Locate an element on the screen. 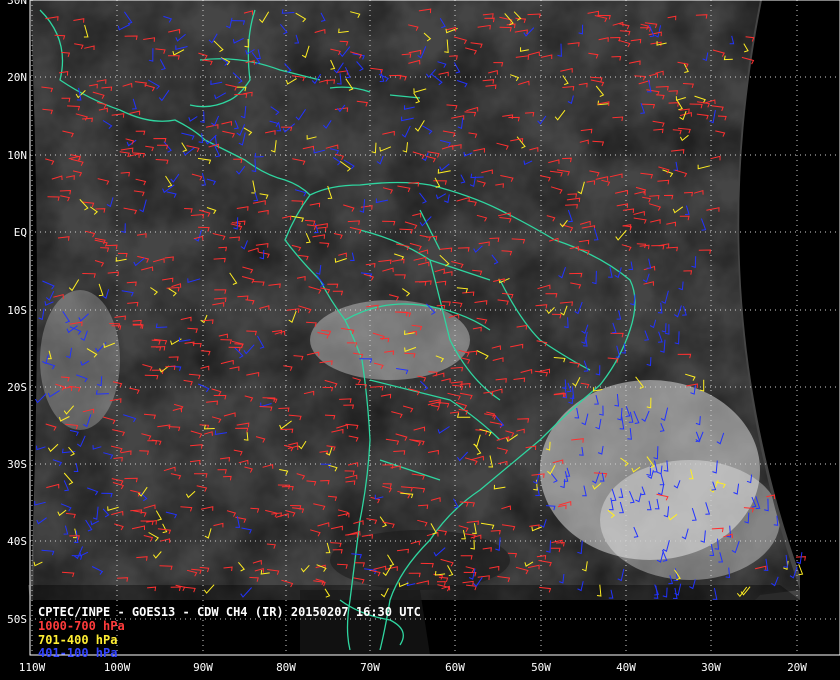 This screenshot has width=840, height=680. lon-label: 110W is located at coordinates (32, 667).